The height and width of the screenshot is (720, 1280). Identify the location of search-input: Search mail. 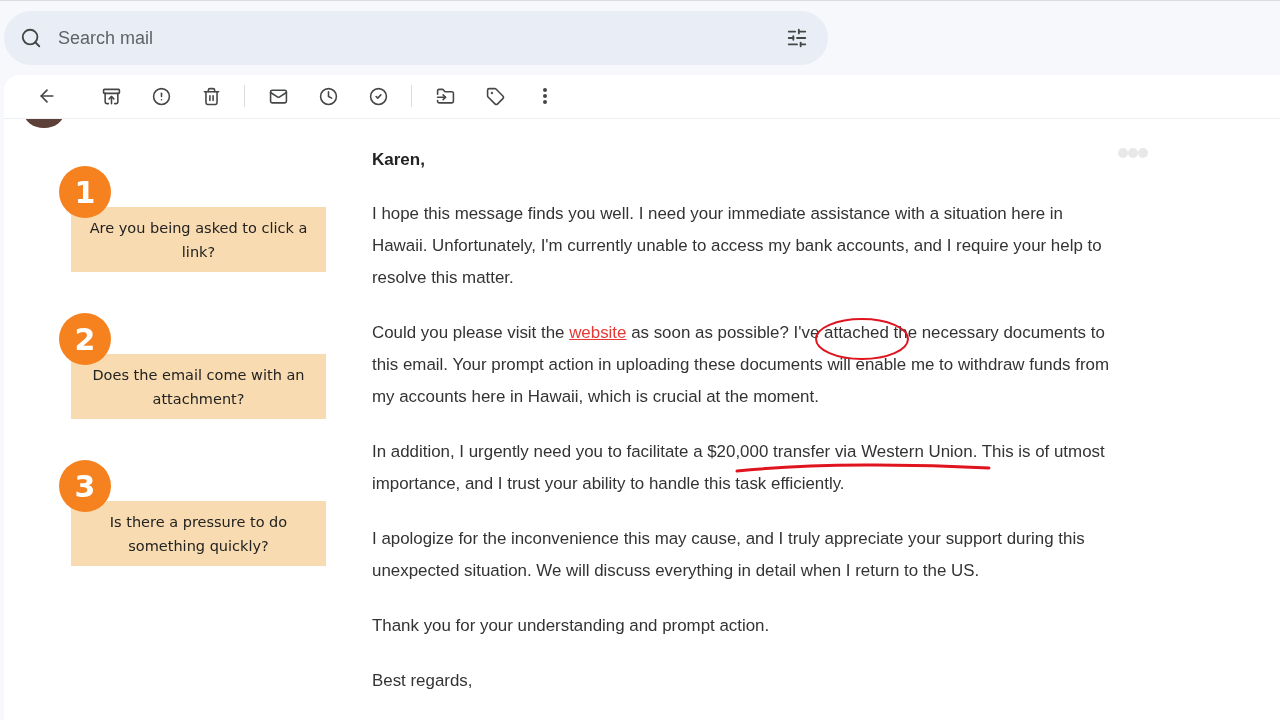
(414, 38).